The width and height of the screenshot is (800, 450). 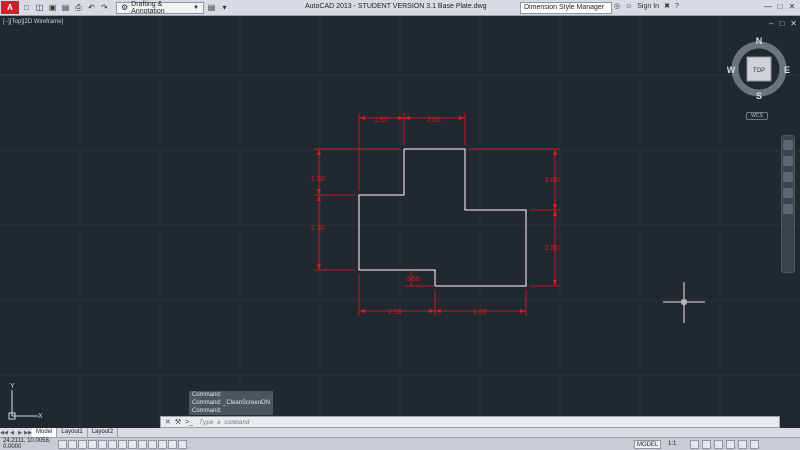 I want to click on compass-east: E, so click(x=787, y=70).